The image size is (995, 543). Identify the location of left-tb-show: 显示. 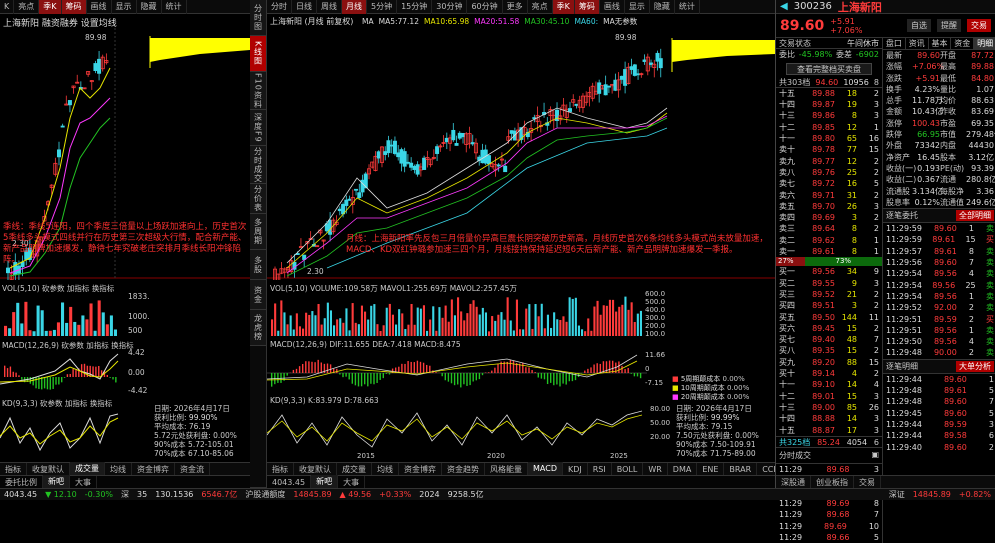
(124, 7).